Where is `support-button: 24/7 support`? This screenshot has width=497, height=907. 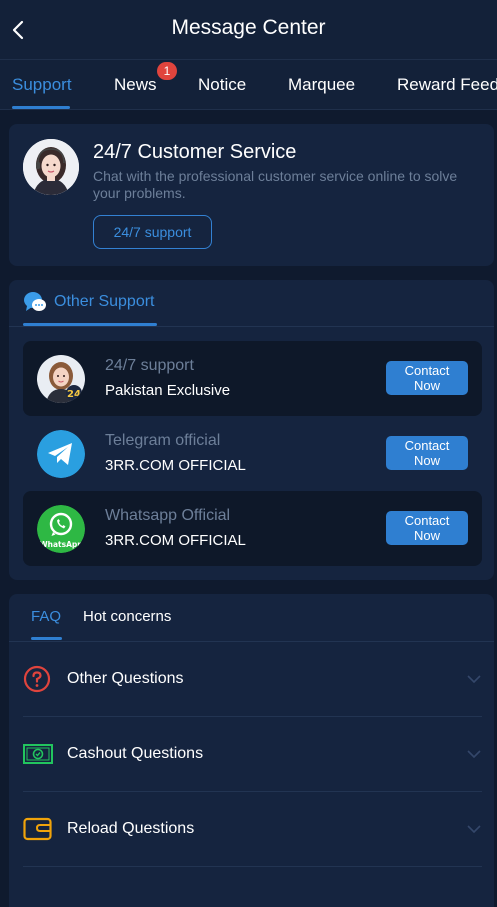 support-button: 24/7 support is located at coordinates (152, 232).